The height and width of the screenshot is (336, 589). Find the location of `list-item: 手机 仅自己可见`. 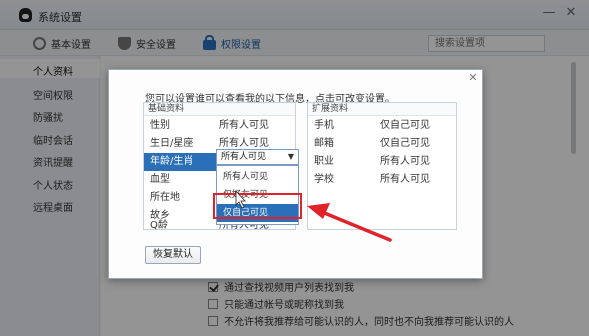

list-item: 手机 仅自己可见 is located at coordinates (382, 126).